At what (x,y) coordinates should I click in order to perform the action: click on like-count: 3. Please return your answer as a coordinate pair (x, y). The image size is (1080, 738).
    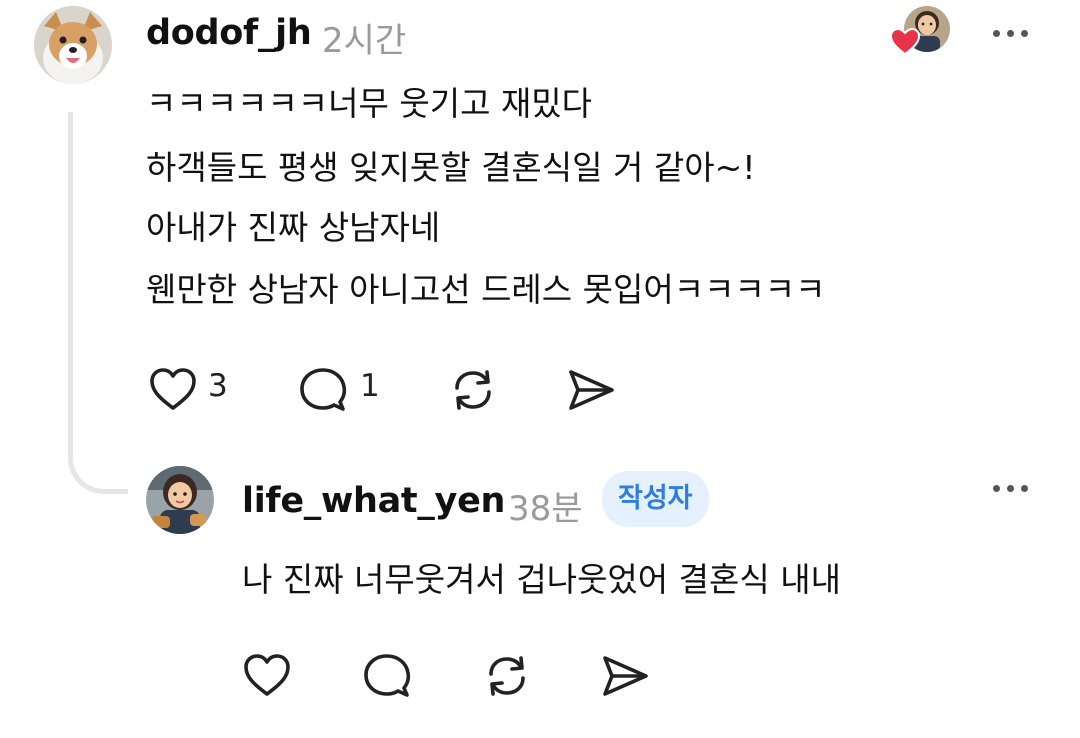
    Looking at the image, I should click on (218, 386).